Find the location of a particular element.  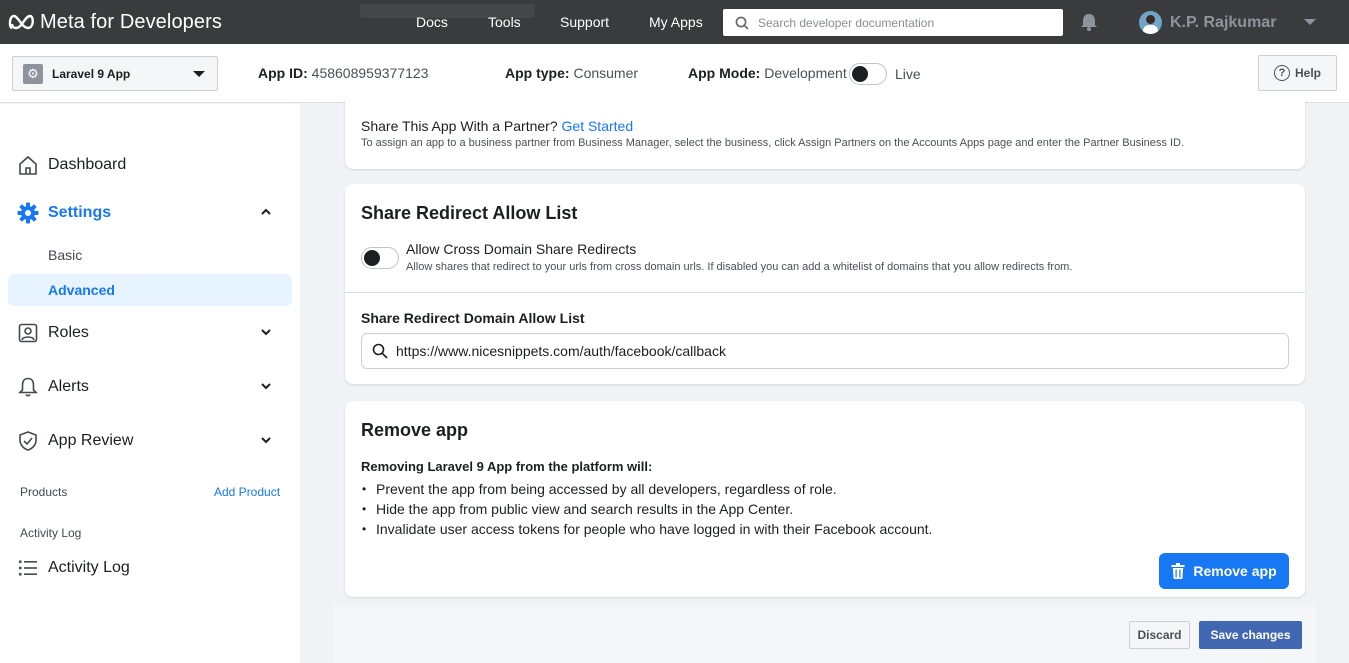

search-box is located at coordinates (893, 22).